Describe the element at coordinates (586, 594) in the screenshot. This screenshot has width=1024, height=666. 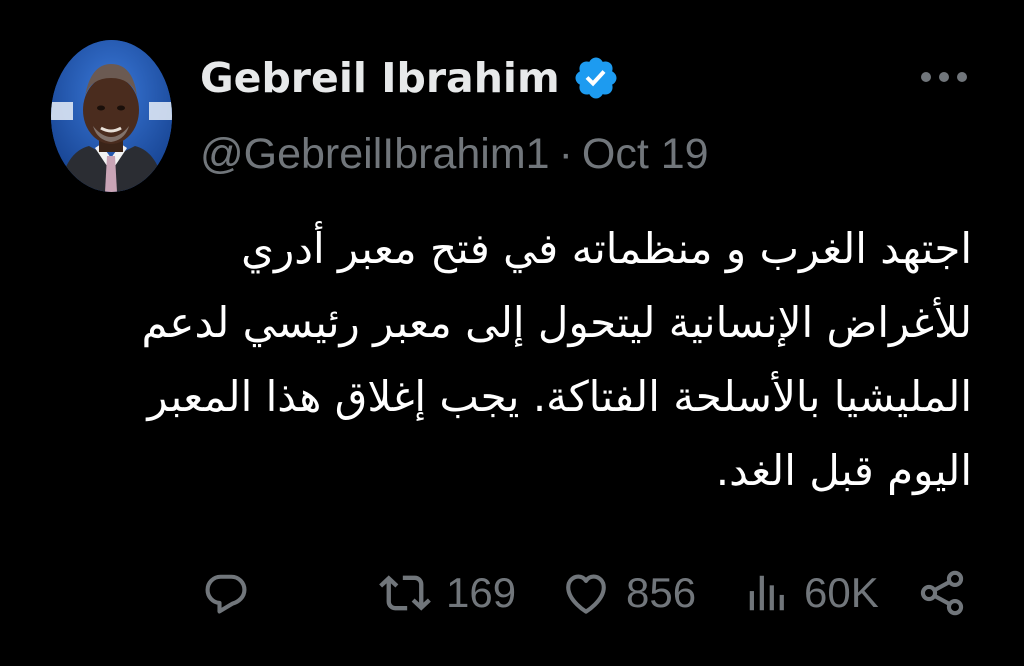
I see `heart-icon` at that location.